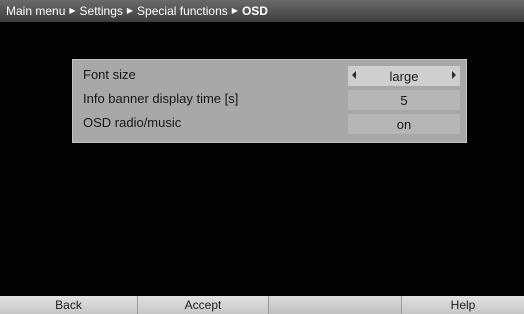 The image size is (524, 314). I want to click on breadcrumb-special-functions: Special functions, so click(182, 11).